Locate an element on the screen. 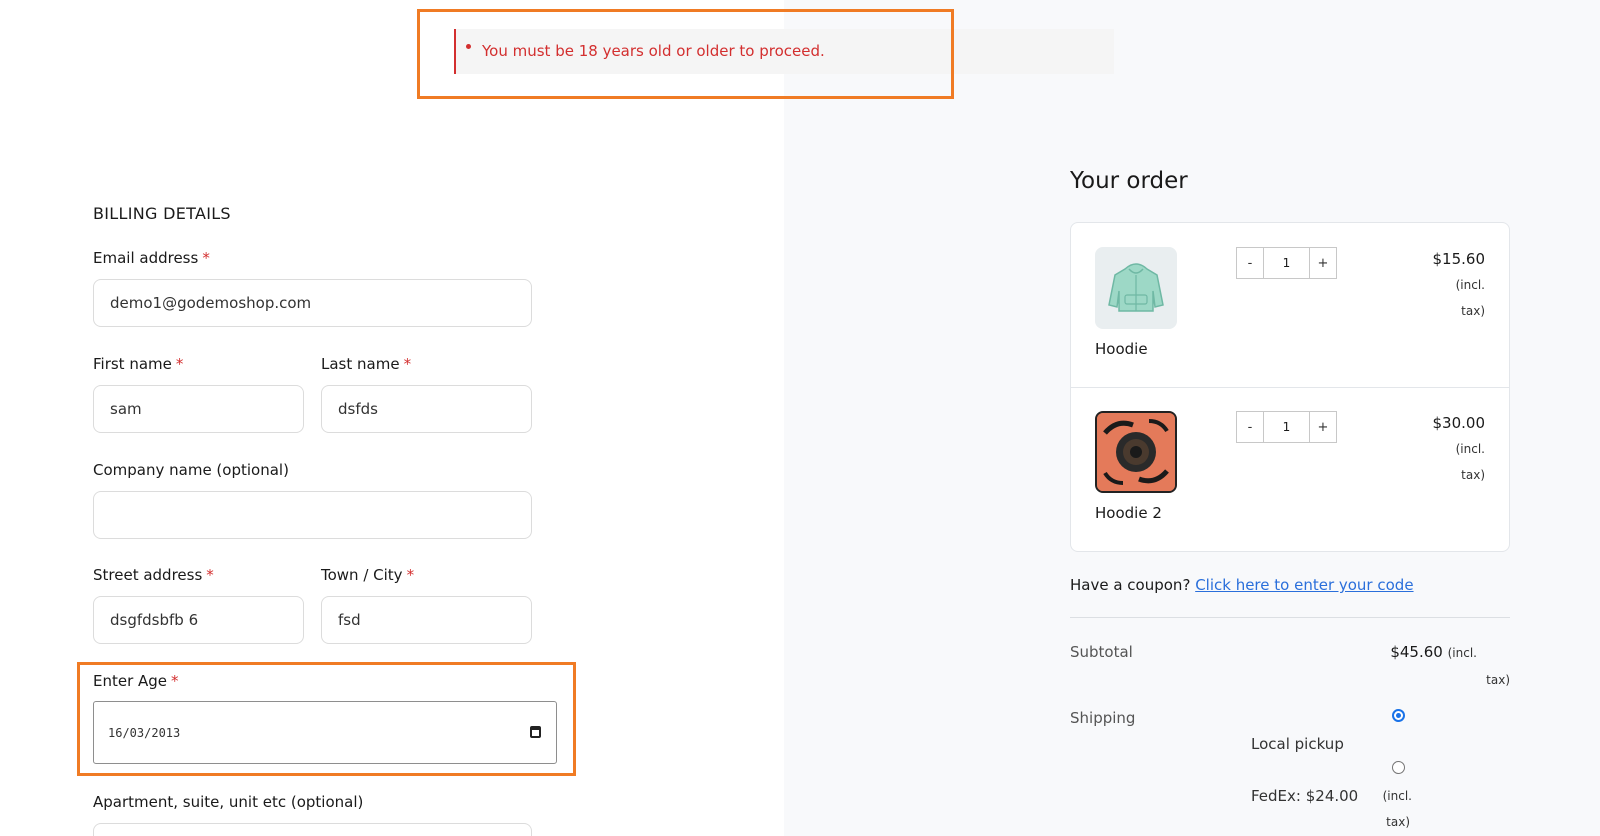 The width and height of the screenshot is (1600, 836). product-name: Hoodie 2 is located at coordinates (1128, 513).